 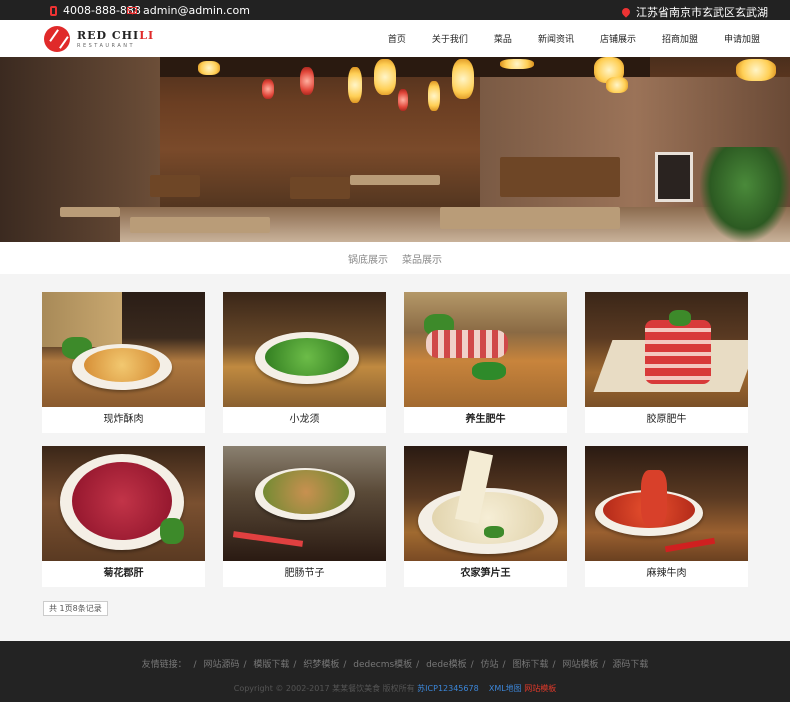 I want to click on footer-link: 网站模板, so click(x=580, y=665).